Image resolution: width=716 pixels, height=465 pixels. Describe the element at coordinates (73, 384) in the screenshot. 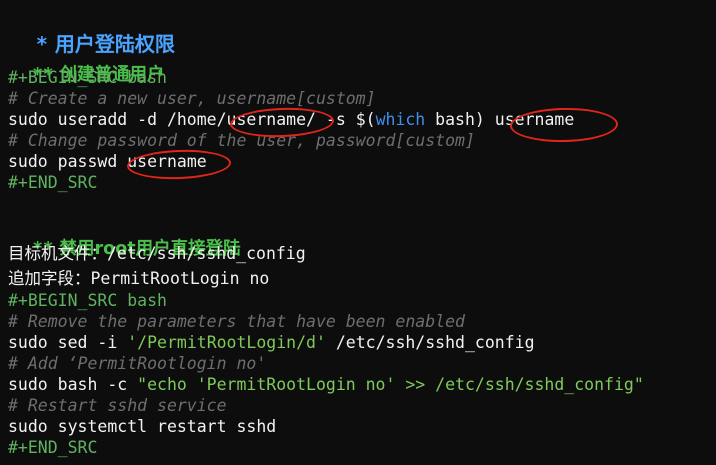

I see `code-text: sudo bash -c` at that location.